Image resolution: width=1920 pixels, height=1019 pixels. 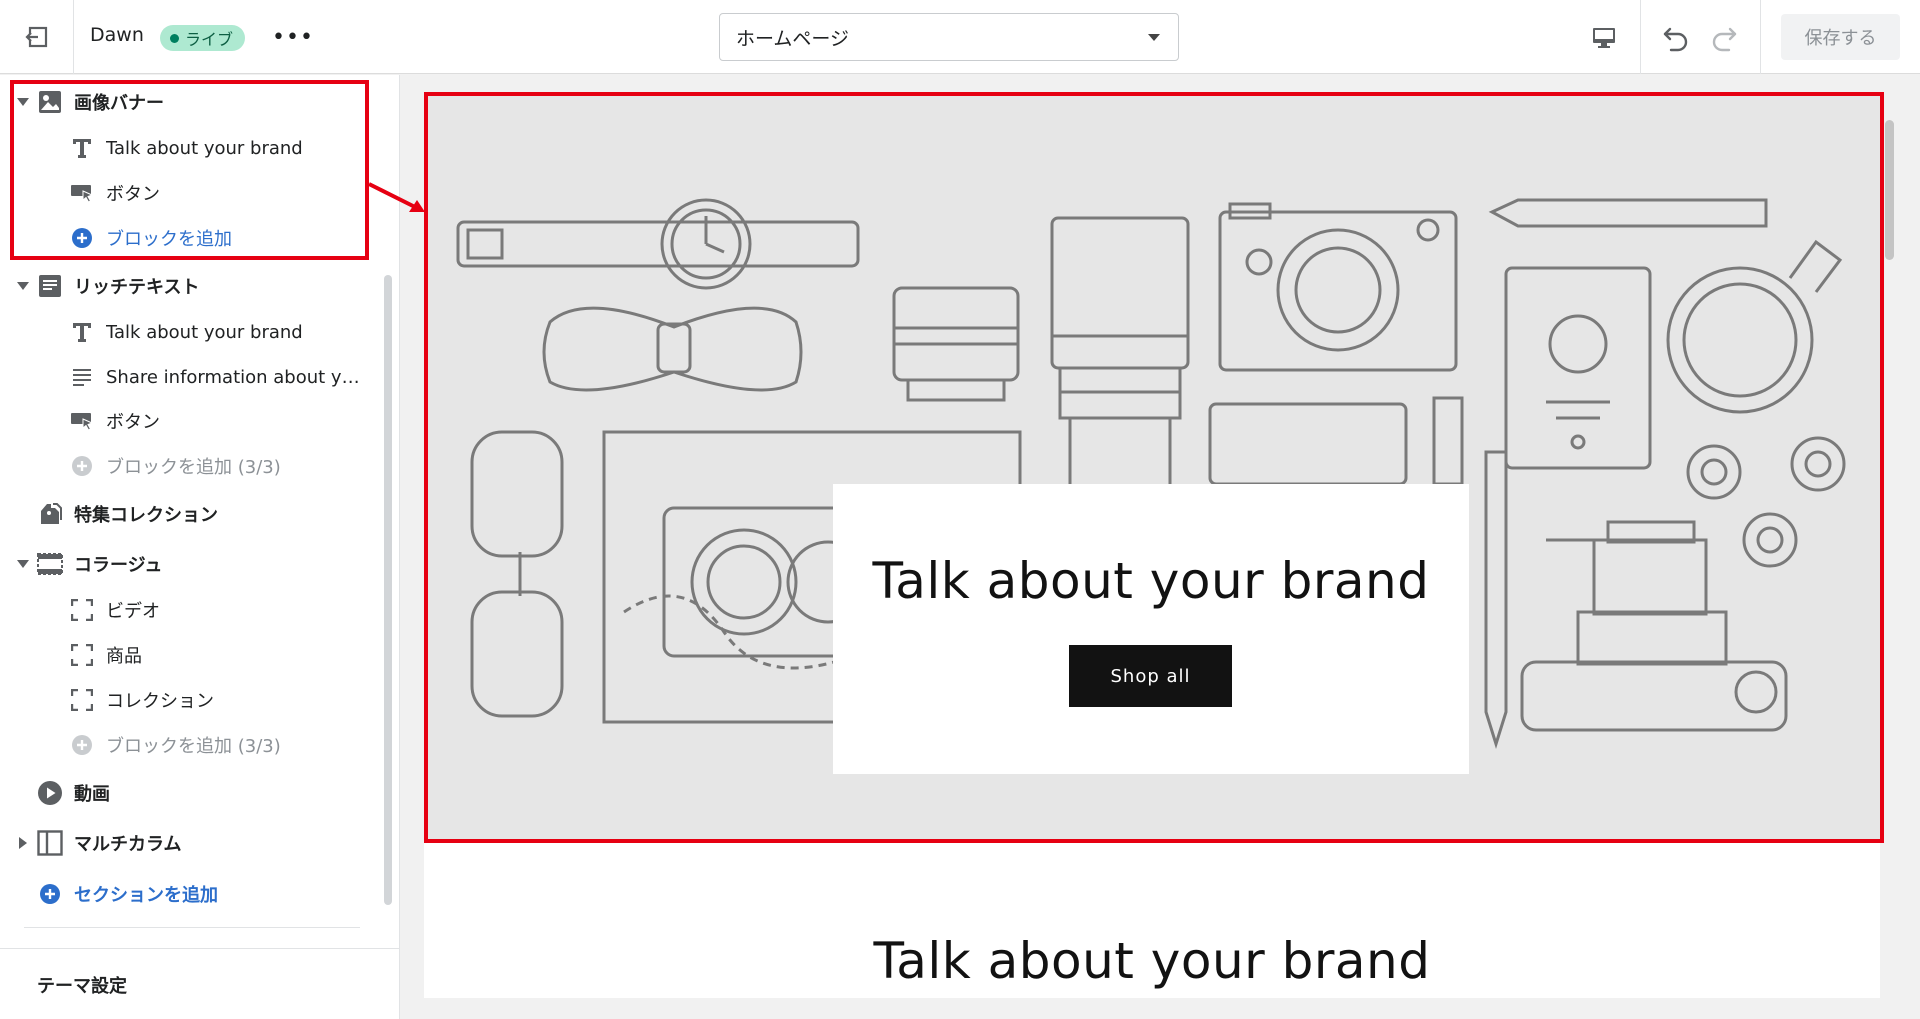 What do you see at coordinates (118, 565) in the screenshot?
I see `section-label: コラージュ` at bounding box center [118, 565].